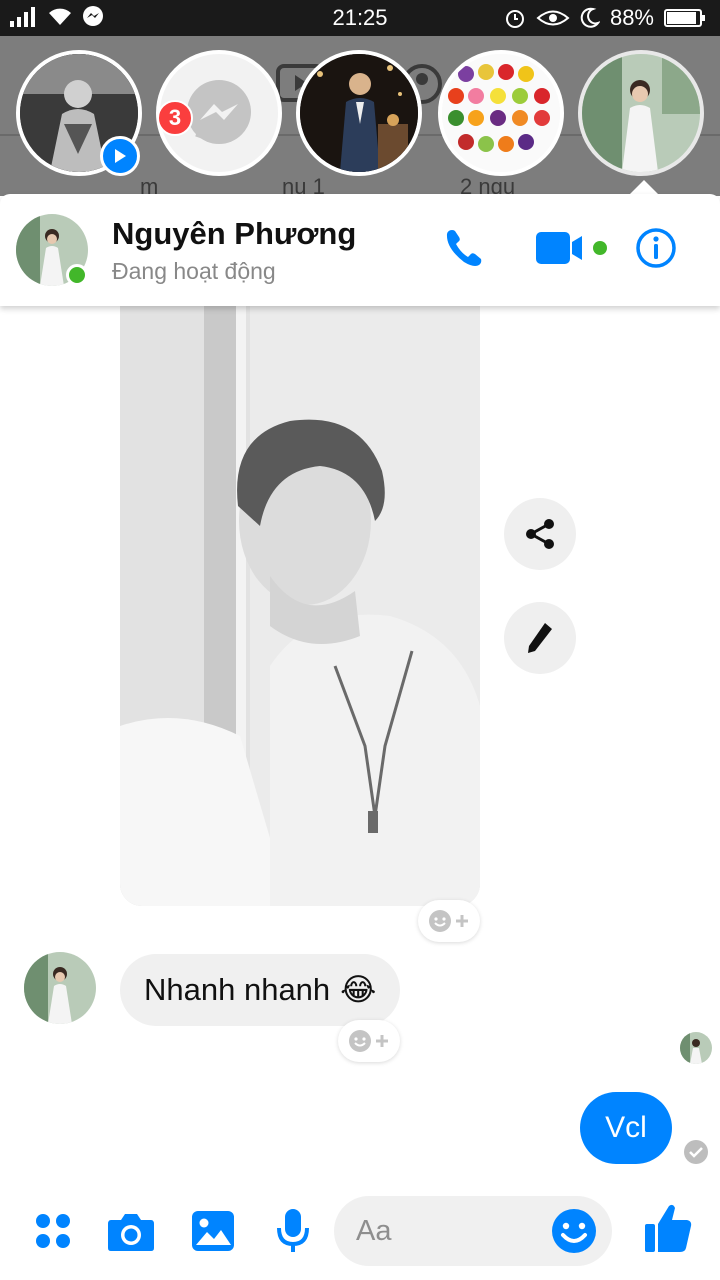  What do you see at coordinates (553, 18) in the screenshot?
I see `eye-comfort-icon` at bounding box center [553, 18].